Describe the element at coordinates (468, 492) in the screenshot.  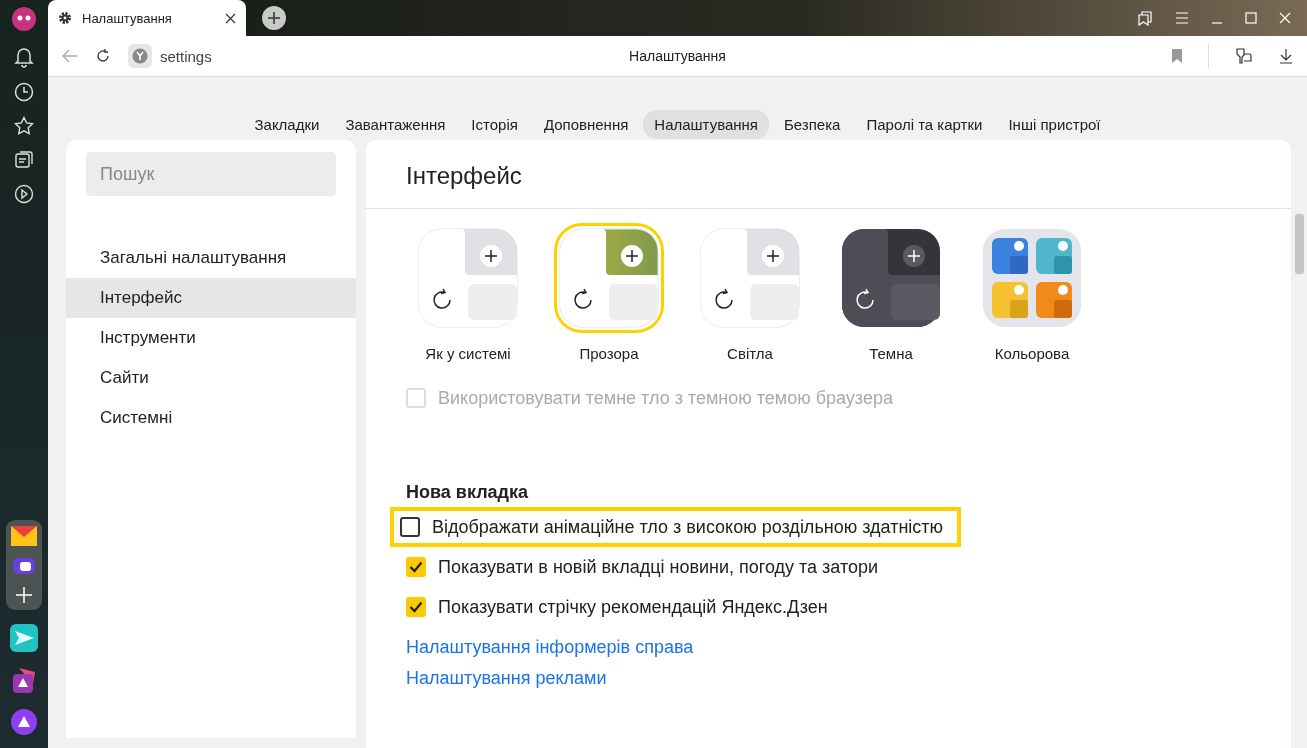
I see `section-heading: Нова вкладка` at that location.